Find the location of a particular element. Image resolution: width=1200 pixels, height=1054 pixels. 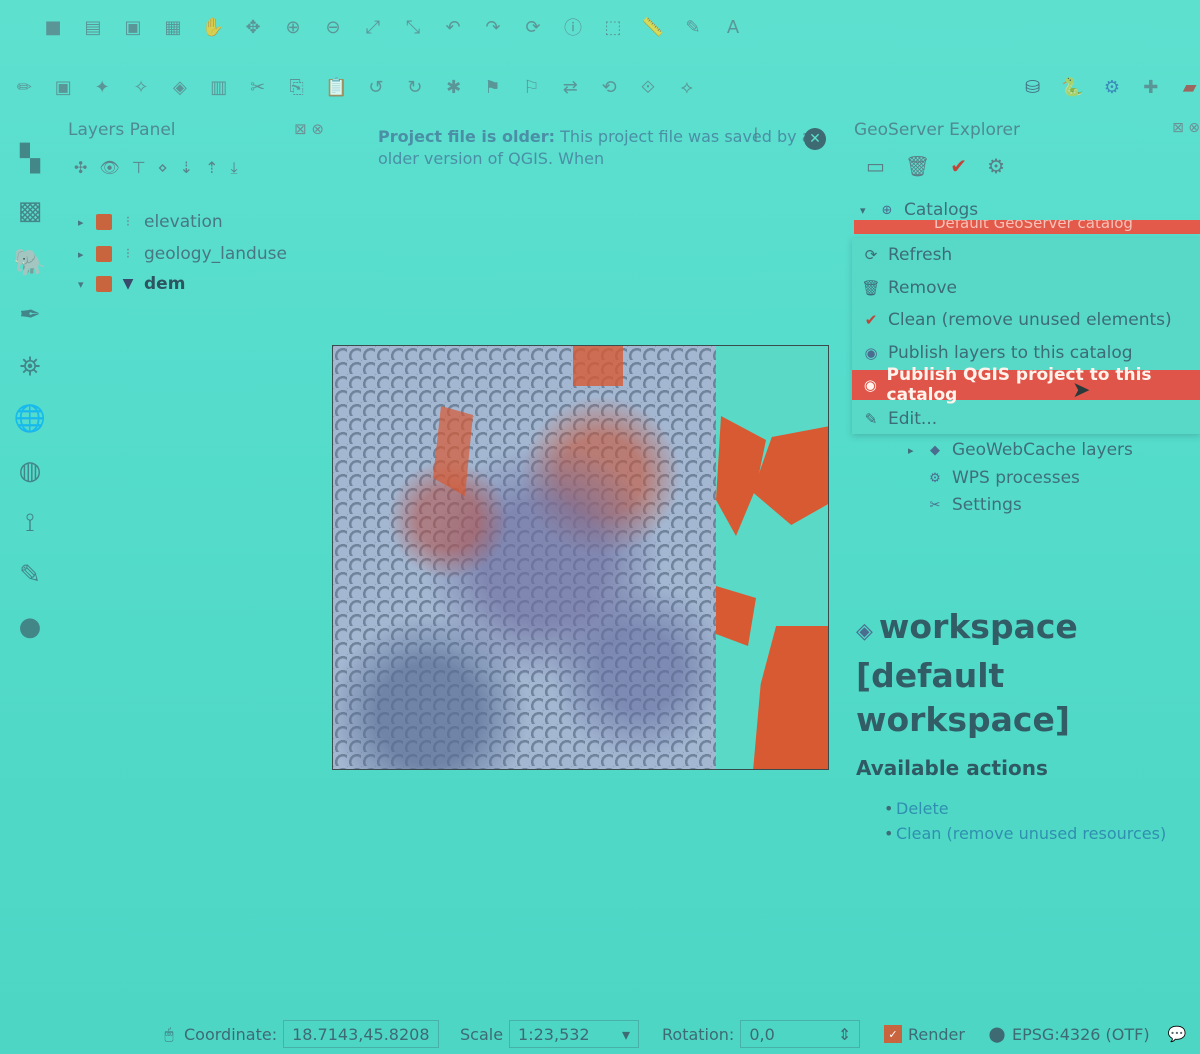

geoserver-panel-close-icon: ⊠ ⊗ is located at coordinates (1186, 128).